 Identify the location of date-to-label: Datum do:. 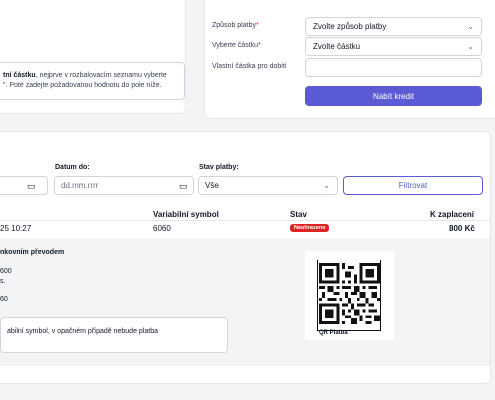
(72, 167).